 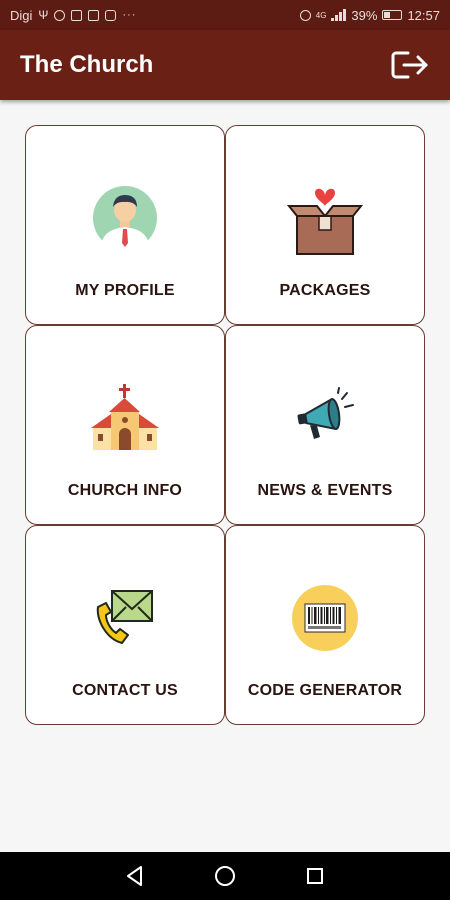 I want to click on menu-card-my-profile: MY PROFILE, so click(x=125, y=225).